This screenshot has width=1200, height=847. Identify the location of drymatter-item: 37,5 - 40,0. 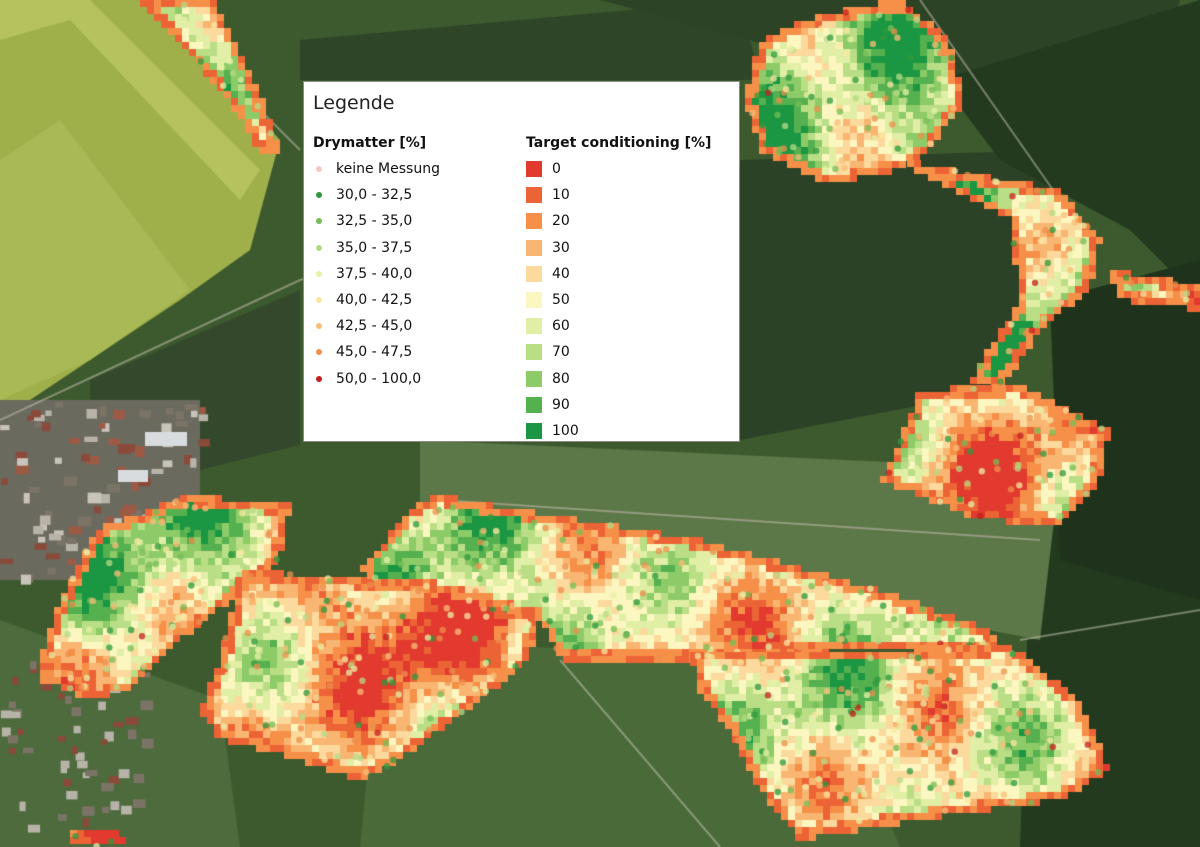
(376, 274).